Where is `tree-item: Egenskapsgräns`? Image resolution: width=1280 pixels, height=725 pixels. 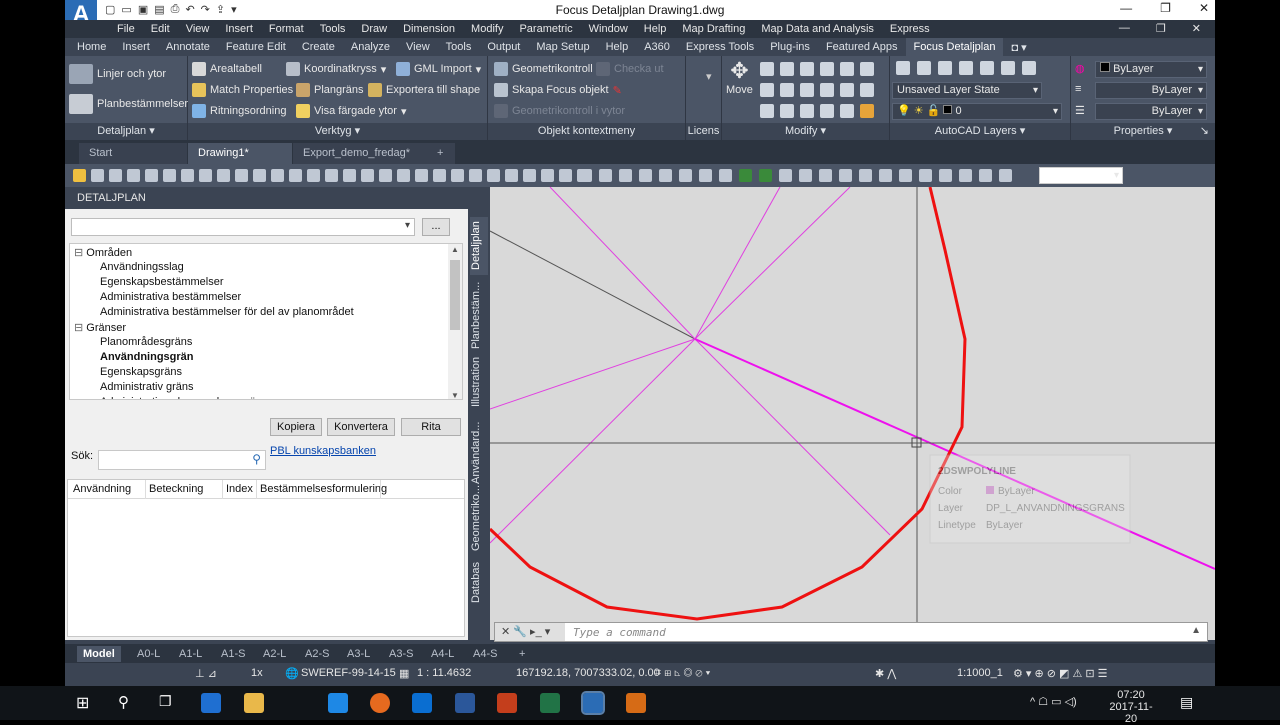 tree-item: Egenskapsgräns is located at coordinates (141, 372).